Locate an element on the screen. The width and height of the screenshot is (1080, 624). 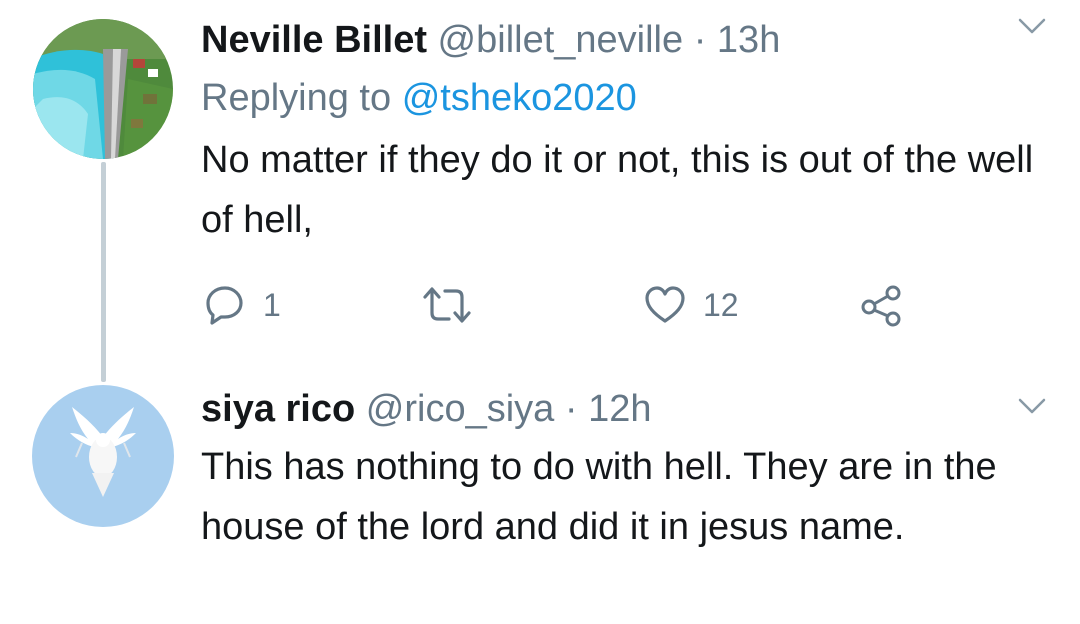
author-name: siya rico is located at coordinates (278, 409).